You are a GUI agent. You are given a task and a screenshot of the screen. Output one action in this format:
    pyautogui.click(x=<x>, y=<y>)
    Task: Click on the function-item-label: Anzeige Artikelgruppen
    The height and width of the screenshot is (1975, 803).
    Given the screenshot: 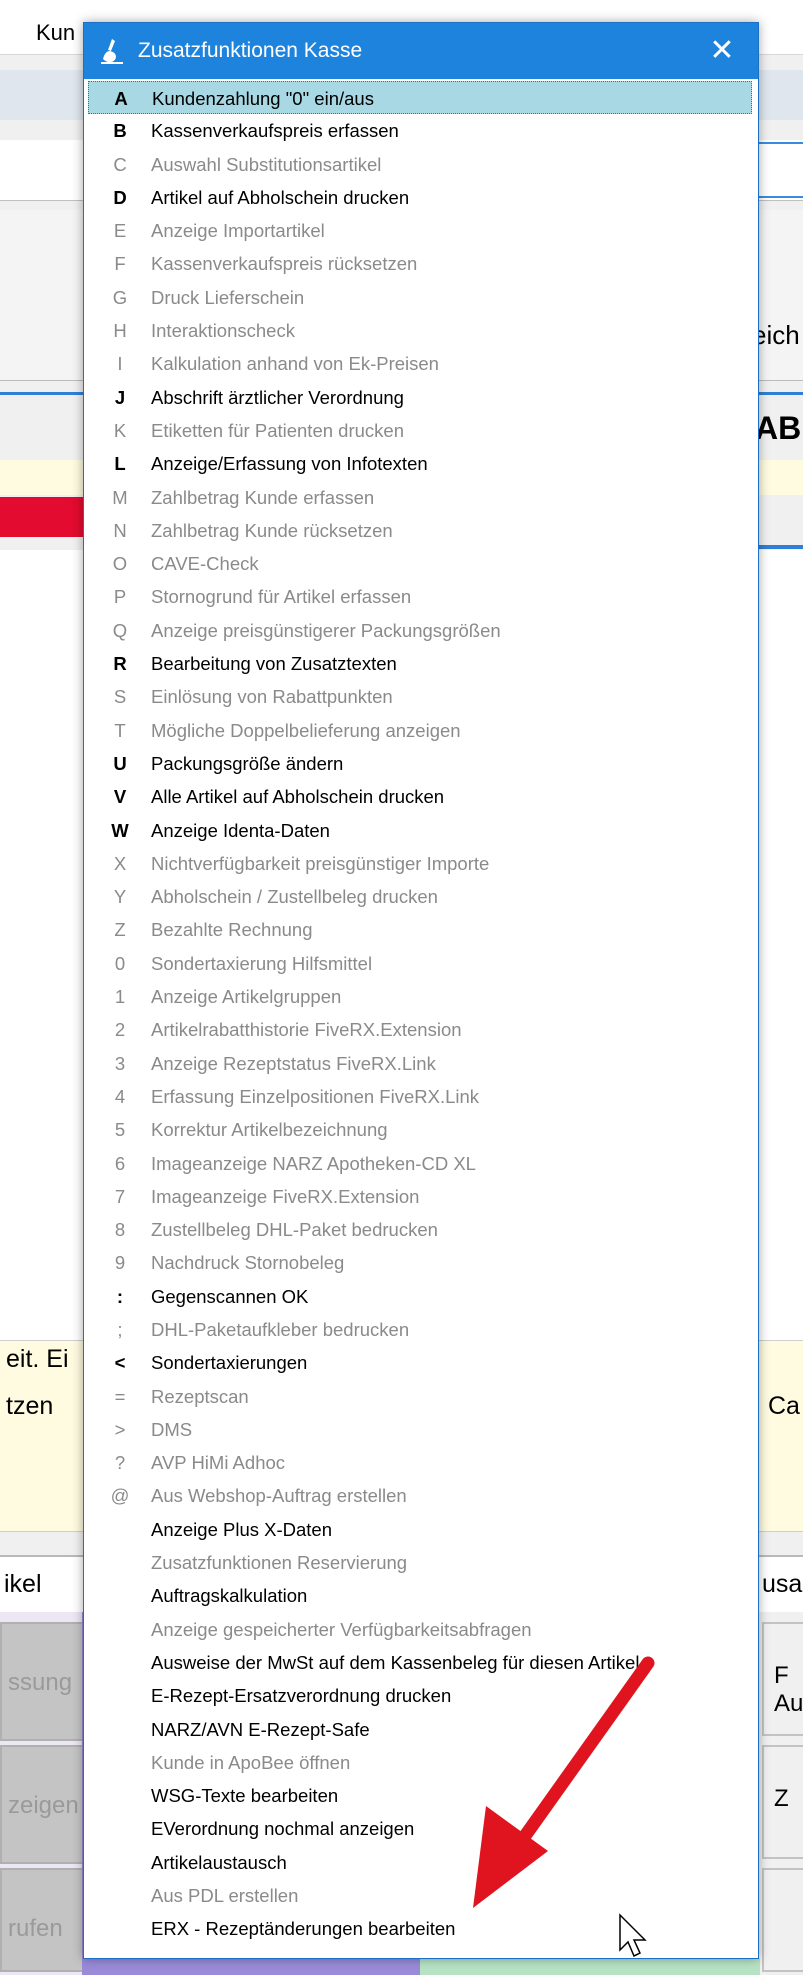 What is the action you would take?
    pyautogui.click(x=246, y=997)
    